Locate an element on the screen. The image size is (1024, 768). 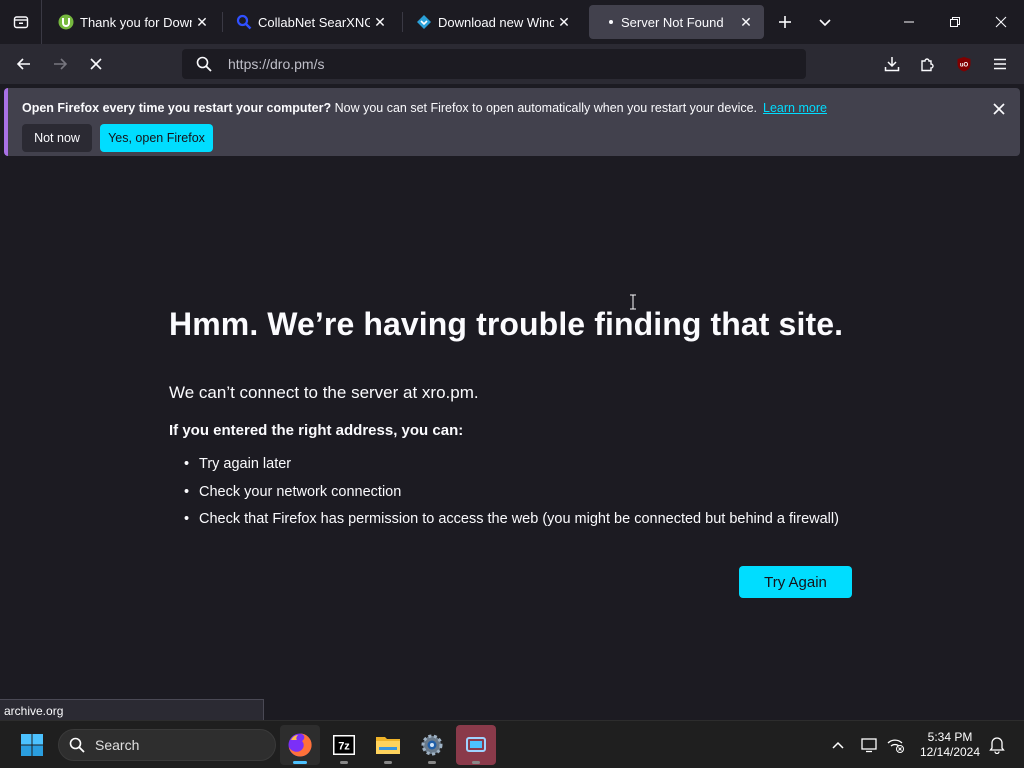
chevron-up-icon is located at coordinates (838, 745).